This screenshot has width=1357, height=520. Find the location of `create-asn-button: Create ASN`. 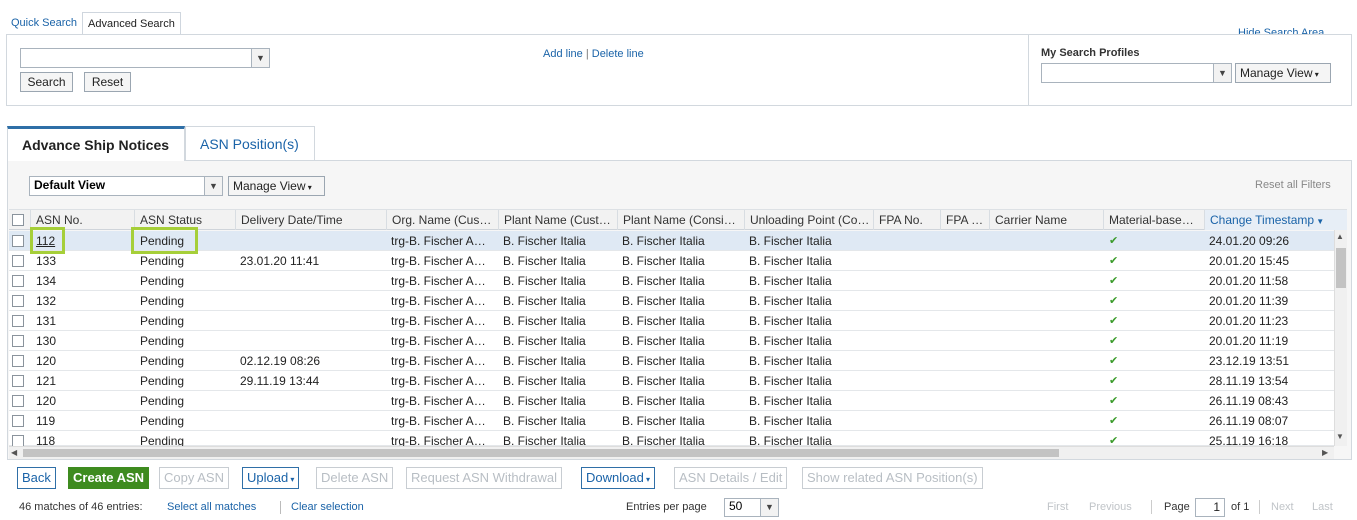

create-asn-button: Create ASN is located at coordinates (109, 478).